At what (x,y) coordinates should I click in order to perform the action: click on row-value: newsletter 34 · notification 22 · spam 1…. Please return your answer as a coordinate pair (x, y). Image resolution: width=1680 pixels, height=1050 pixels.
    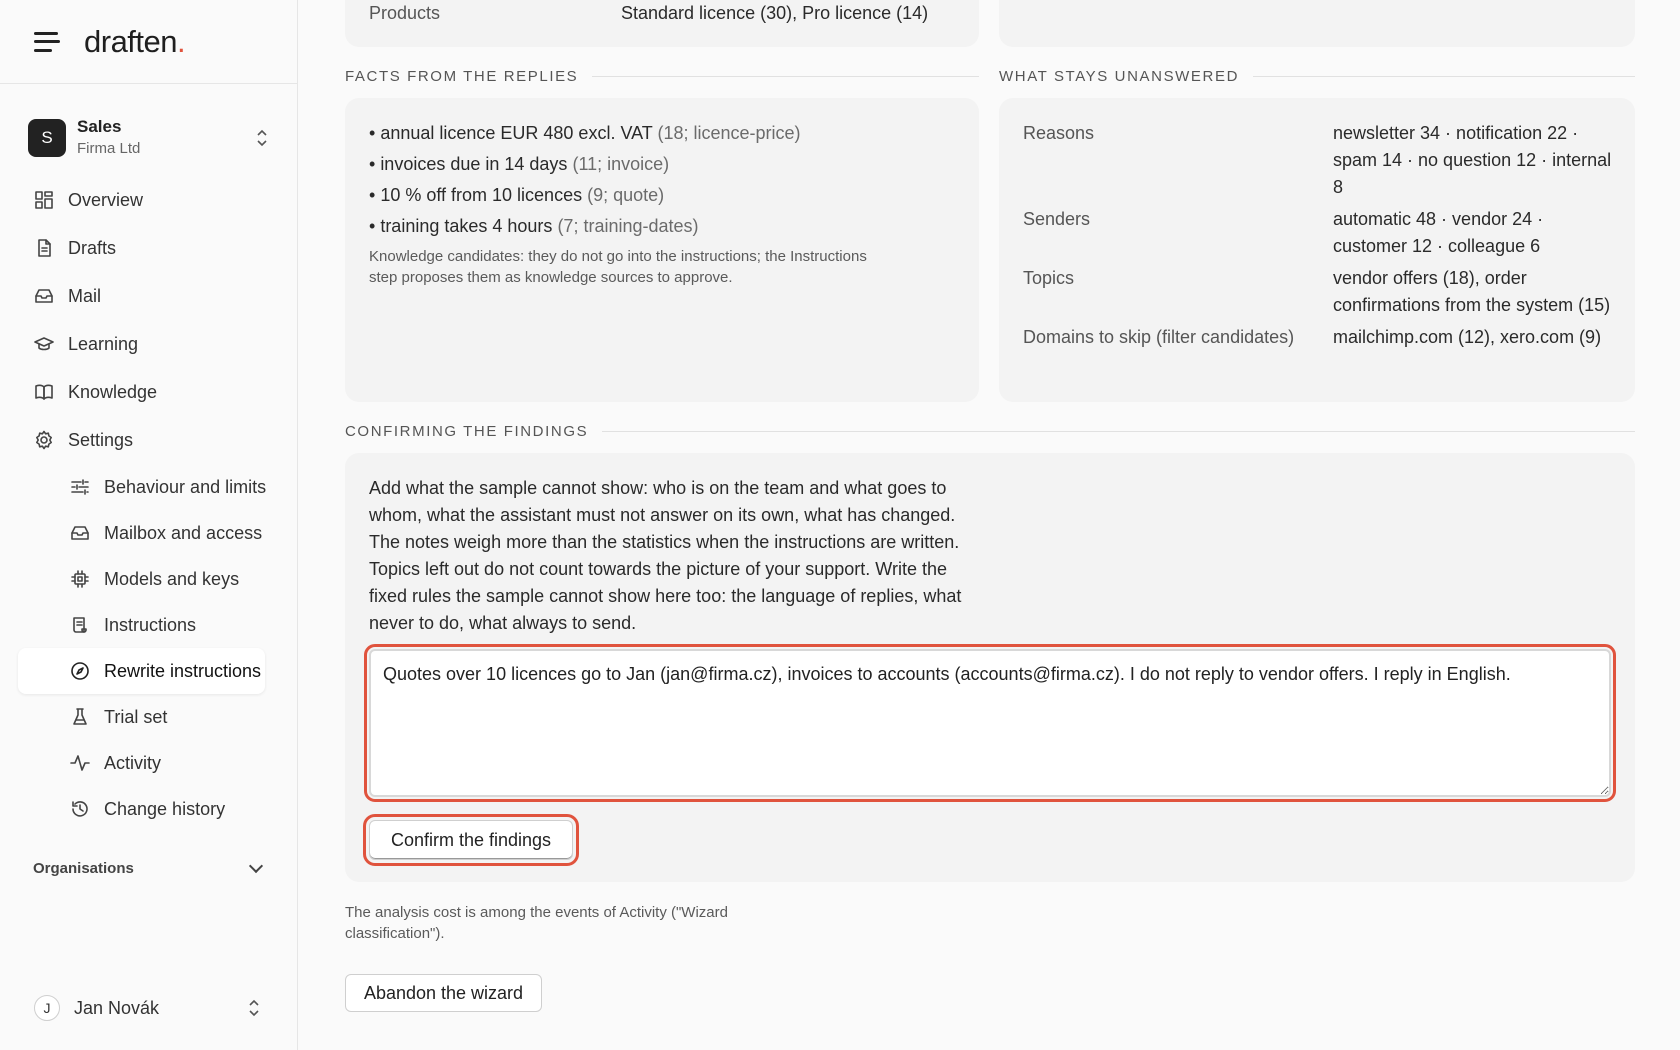
    Looking at the image, I should click on (1472, 160).